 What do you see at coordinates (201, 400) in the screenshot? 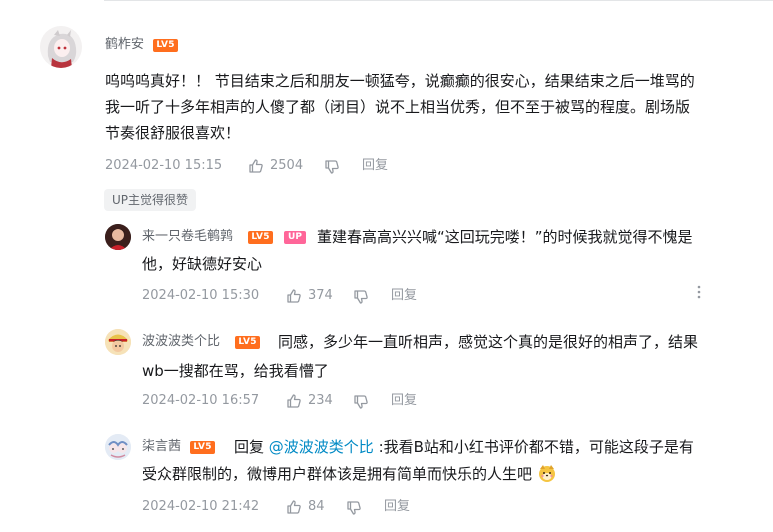
I see `reply-time: 2024-02-10 16:57` at bounding box center [201, 400].